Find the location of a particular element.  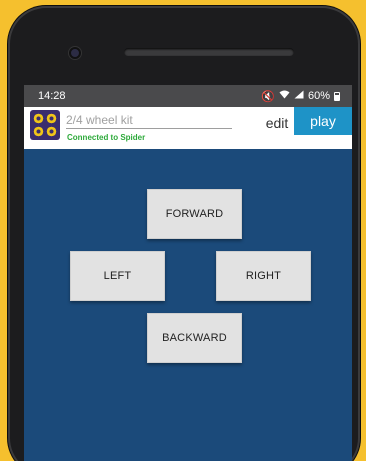

signal-icon is located at coordinates (299, 96).